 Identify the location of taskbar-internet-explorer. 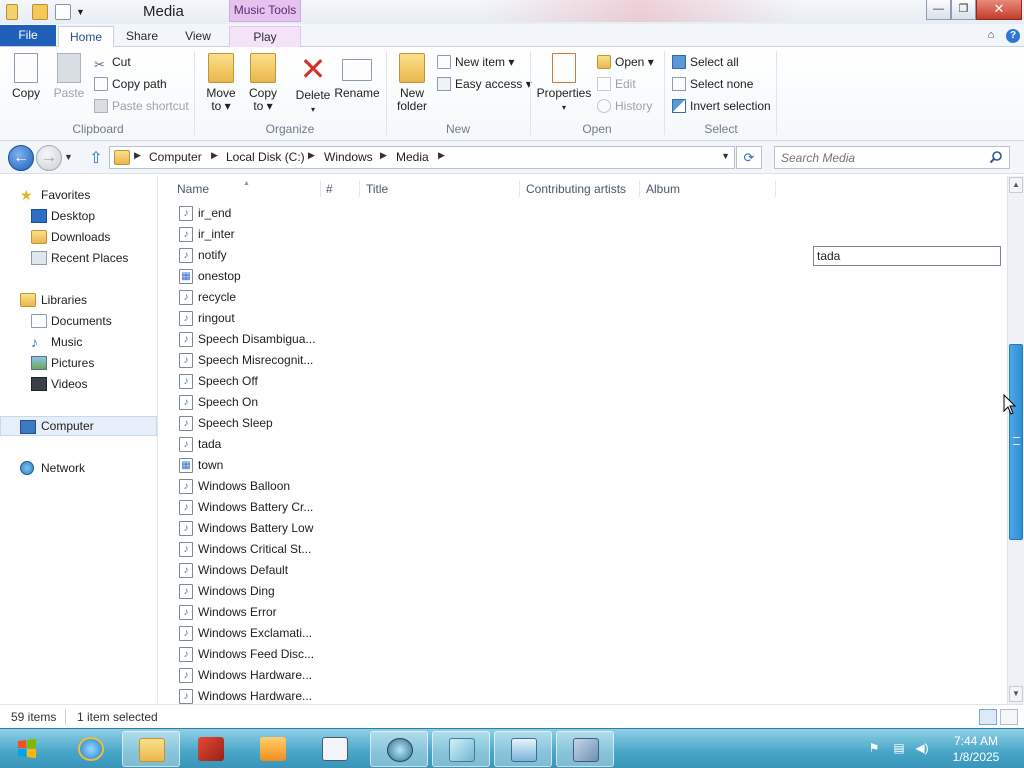
(91, 749).